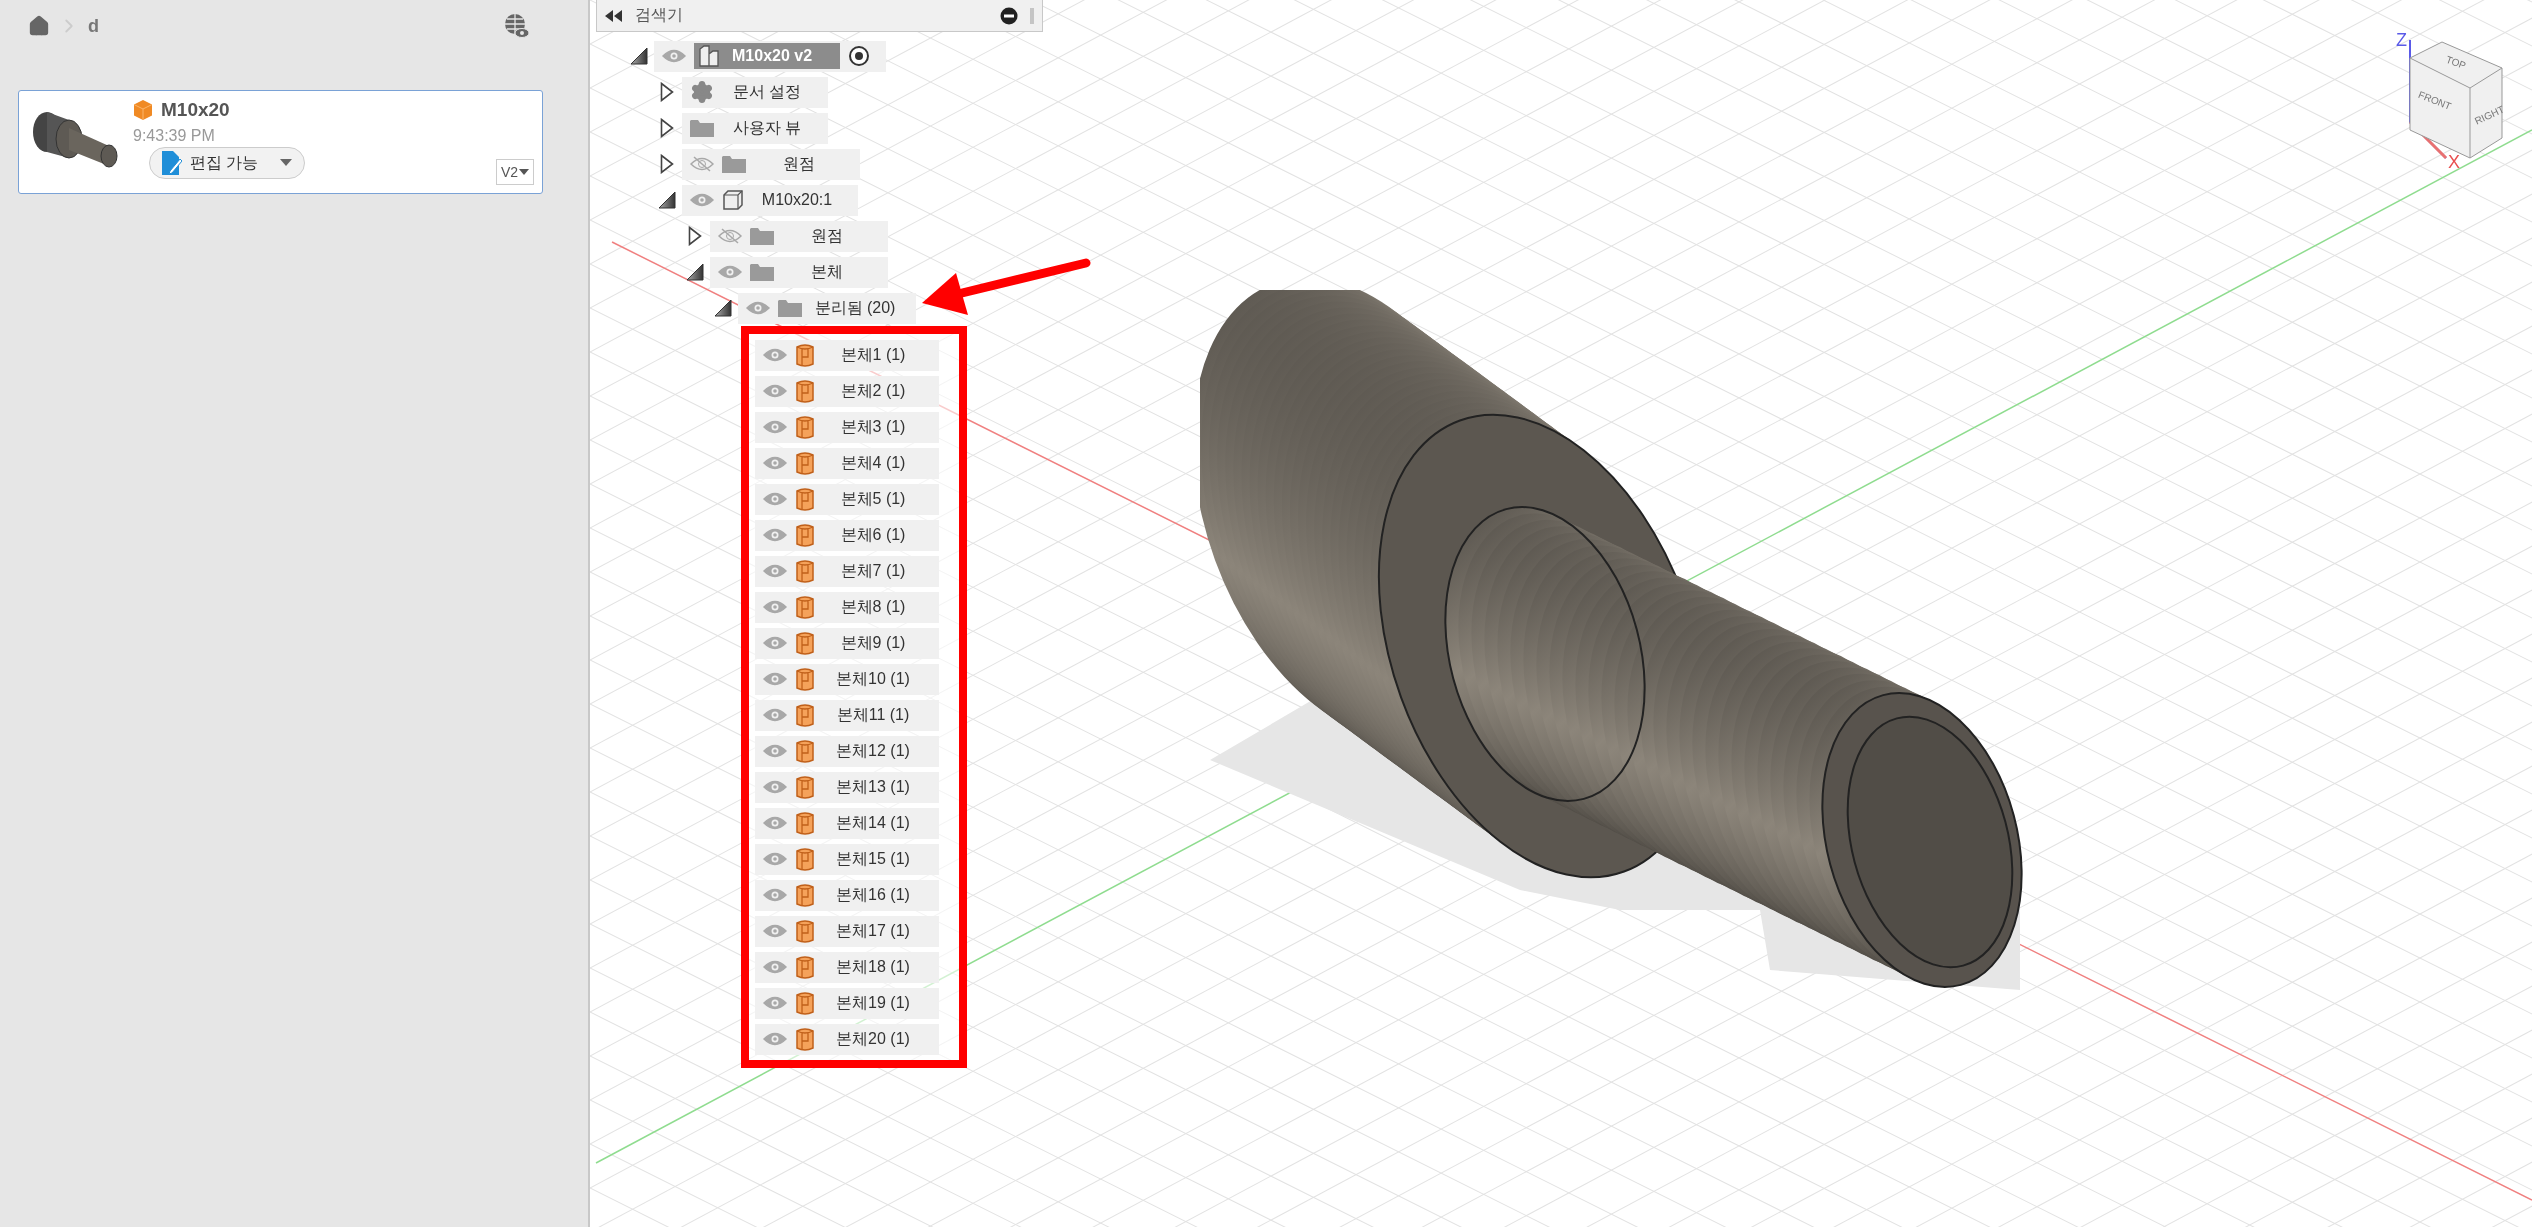  Describe the element at coordinates (709, 56) in the screenshot. I see `components-icon` at that location.